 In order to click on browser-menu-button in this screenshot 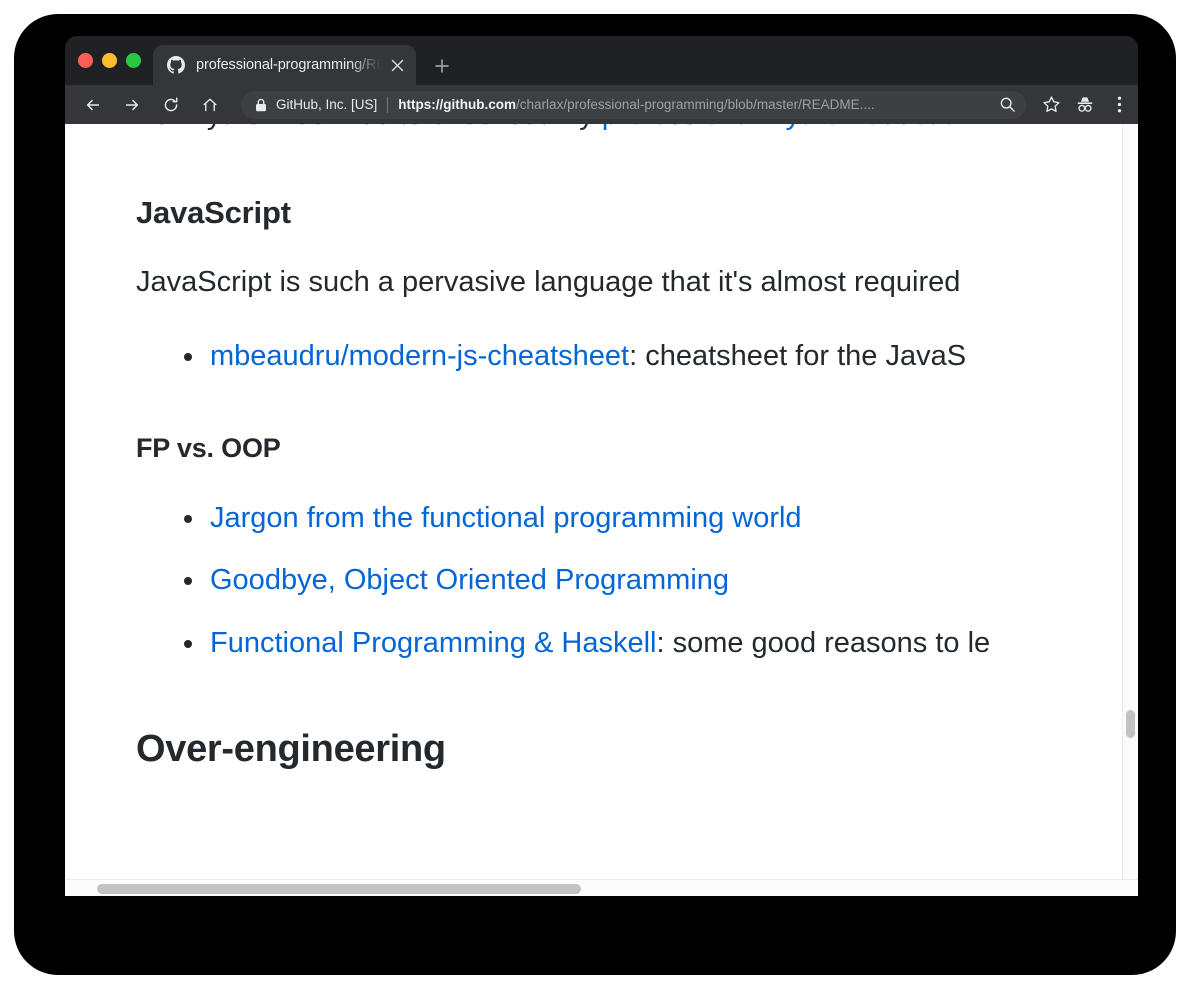, I will do `click(1119, 105)`.